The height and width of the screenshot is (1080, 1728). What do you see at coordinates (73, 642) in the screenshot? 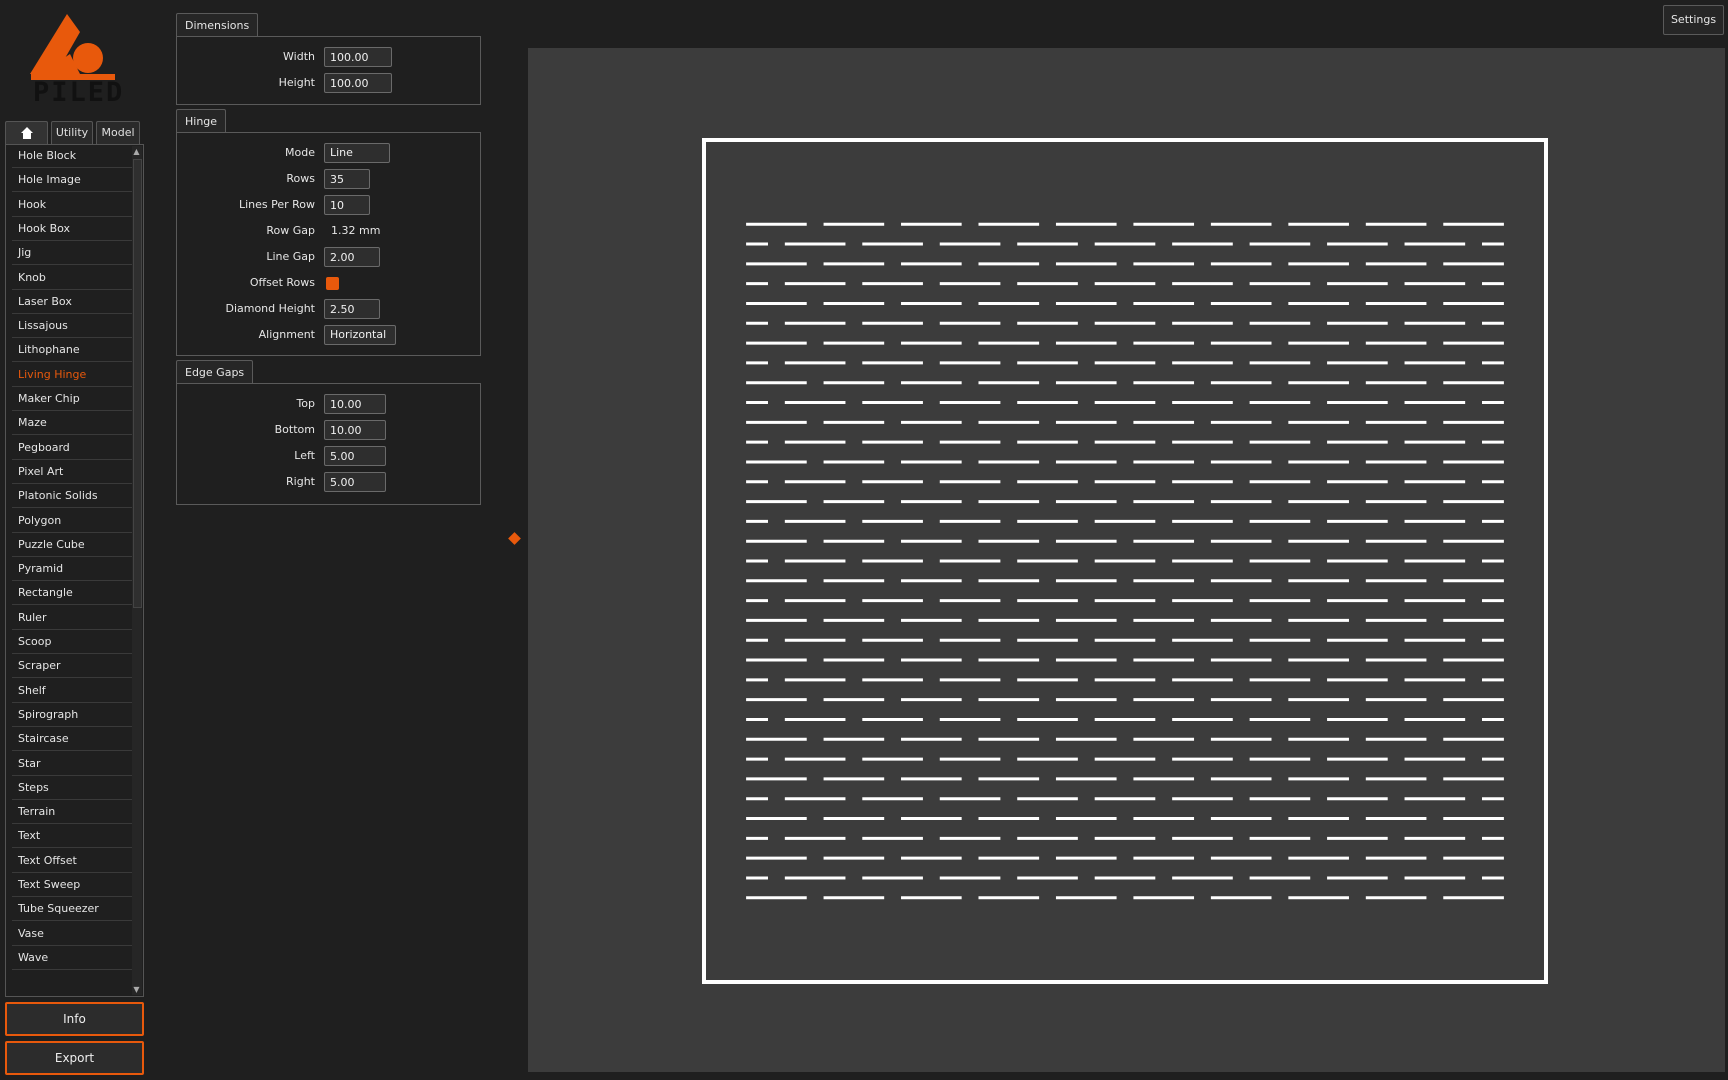
I see `list-item: Scoop` at bounding box center [73, 642].